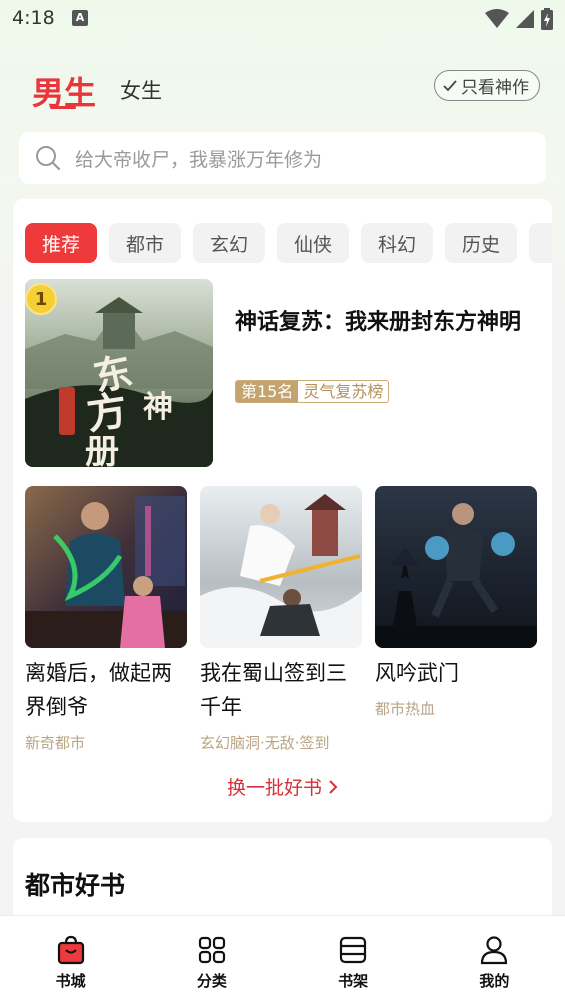  Describe the element at coordinates (102, 449) in the screenshot. I see `svg-text: 册` at that location.